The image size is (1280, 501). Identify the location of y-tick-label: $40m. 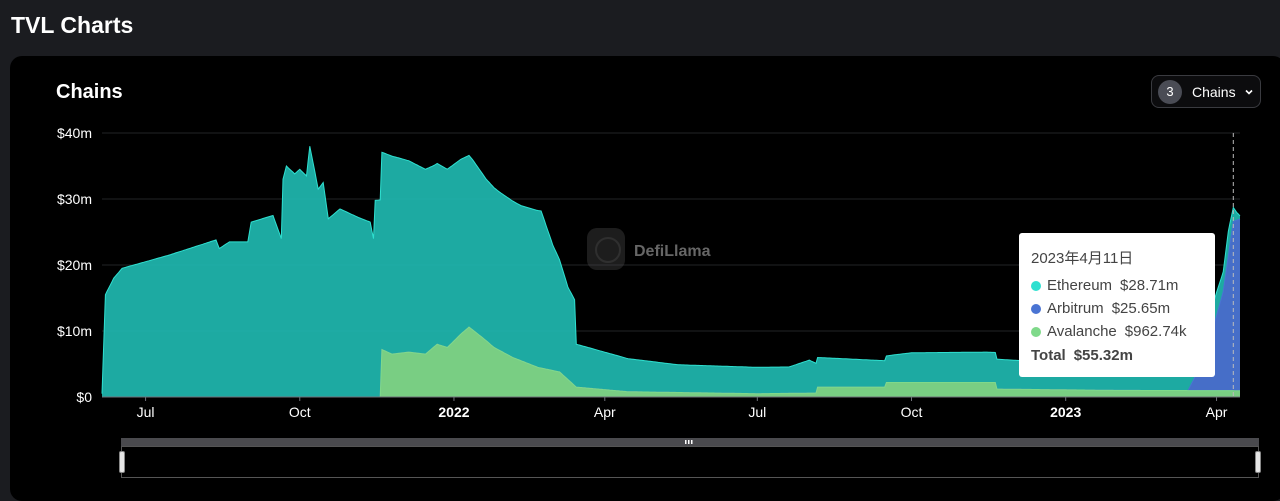
(74, 133).